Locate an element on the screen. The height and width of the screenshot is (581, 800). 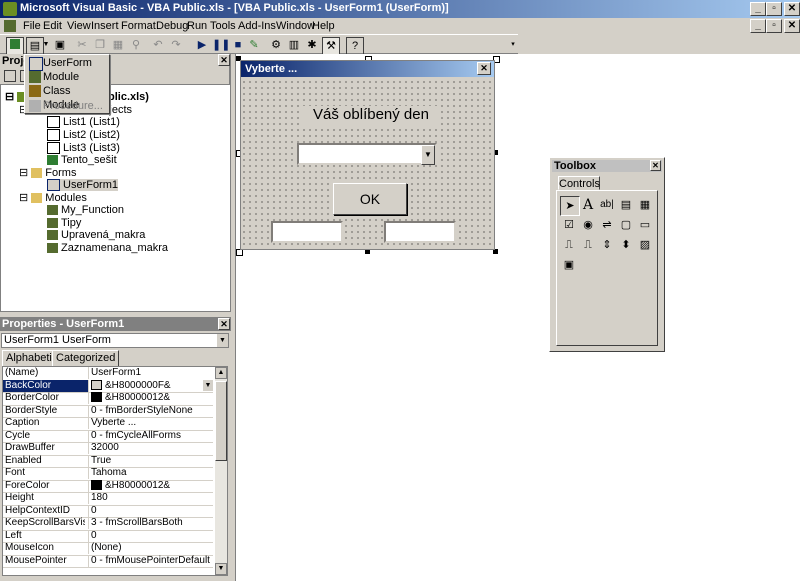
refedit-tool-icon: ▣ is located at coordinates (569, 265).